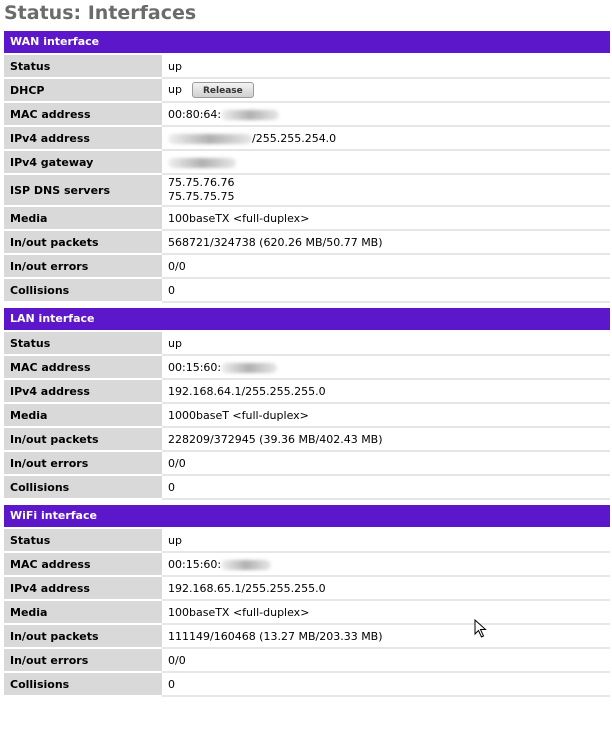 This screenshot has width=612, height=734. I want to click on media-value: 1000baseT <full-duplex>, so click(386, 415).